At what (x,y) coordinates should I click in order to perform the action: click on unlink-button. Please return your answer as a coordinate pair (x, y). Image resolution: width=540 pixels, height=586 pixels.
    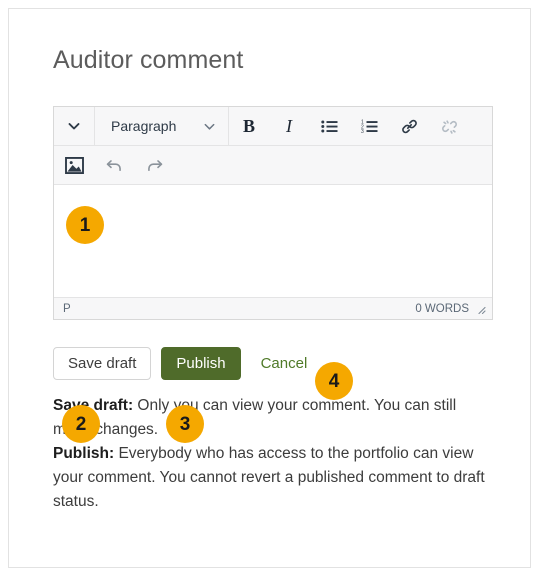
    Looking at the image, I should click on (449, 126).